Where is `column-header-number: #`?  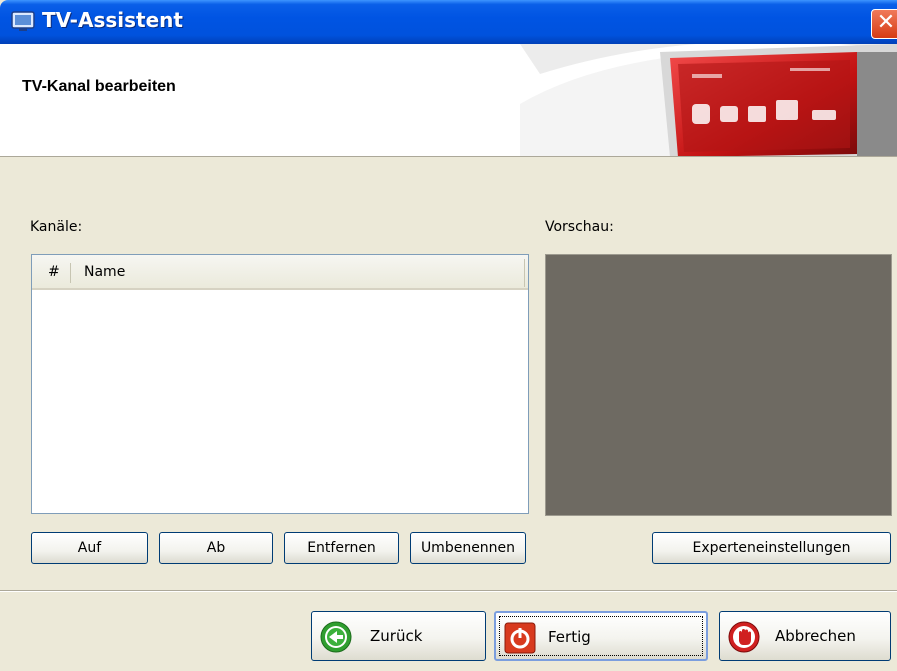
column-header-number: # is located at coordinates (54, 272).